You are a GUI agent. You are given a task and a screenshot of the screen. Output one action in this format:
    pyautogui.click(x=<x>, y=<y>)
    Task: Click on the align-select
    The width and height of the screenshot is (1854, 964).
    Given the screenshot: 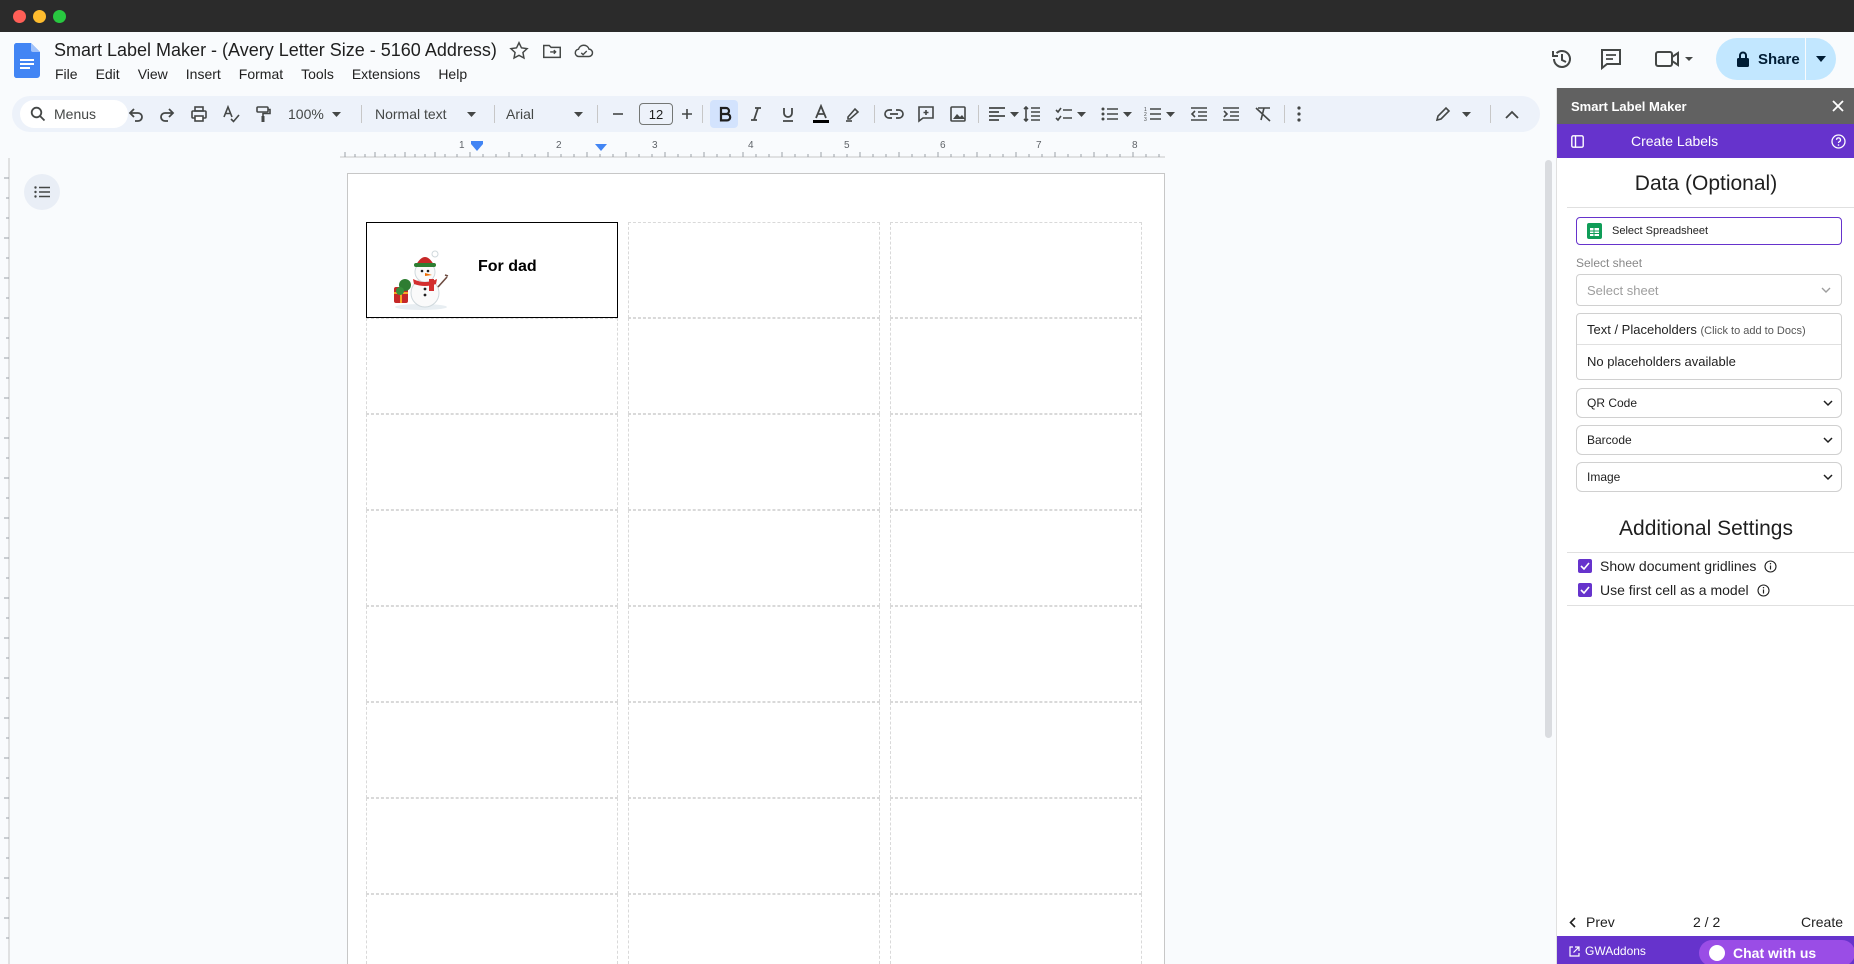 What is the action you would take?
    pyautogui.click(x=1003, y=114)
    